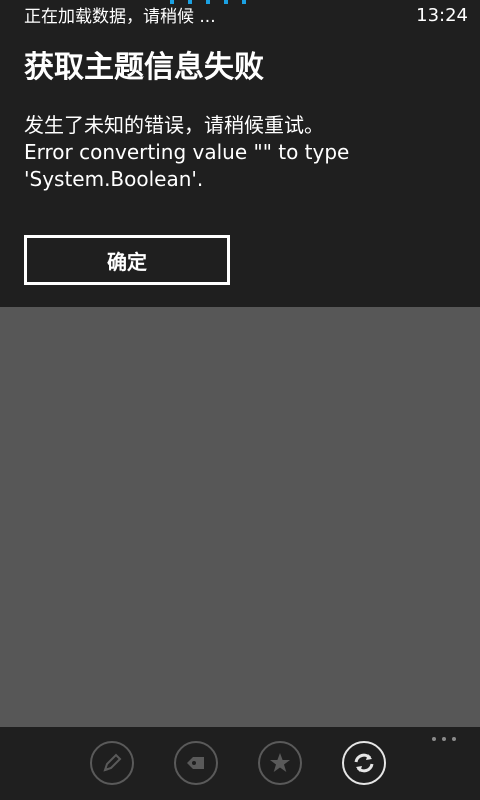 This screenshot has width=480, height=800. Describe the element at coordinates (187, 152) in the screenshot. I see `message-line: Error converting value "" to type` at that location.